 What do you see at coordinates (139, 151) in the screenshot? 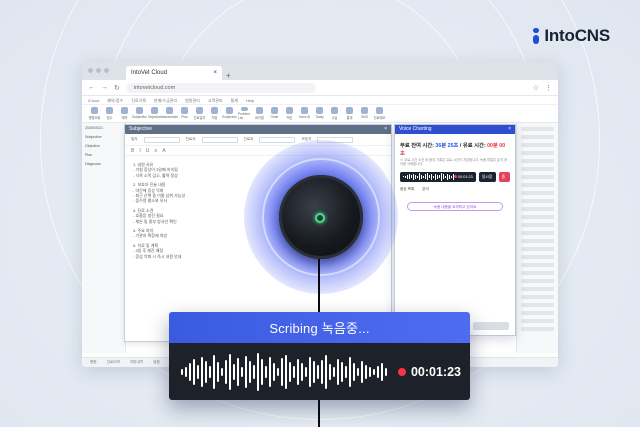
I see `editor-tool: I` at bounding box center [139, 151].